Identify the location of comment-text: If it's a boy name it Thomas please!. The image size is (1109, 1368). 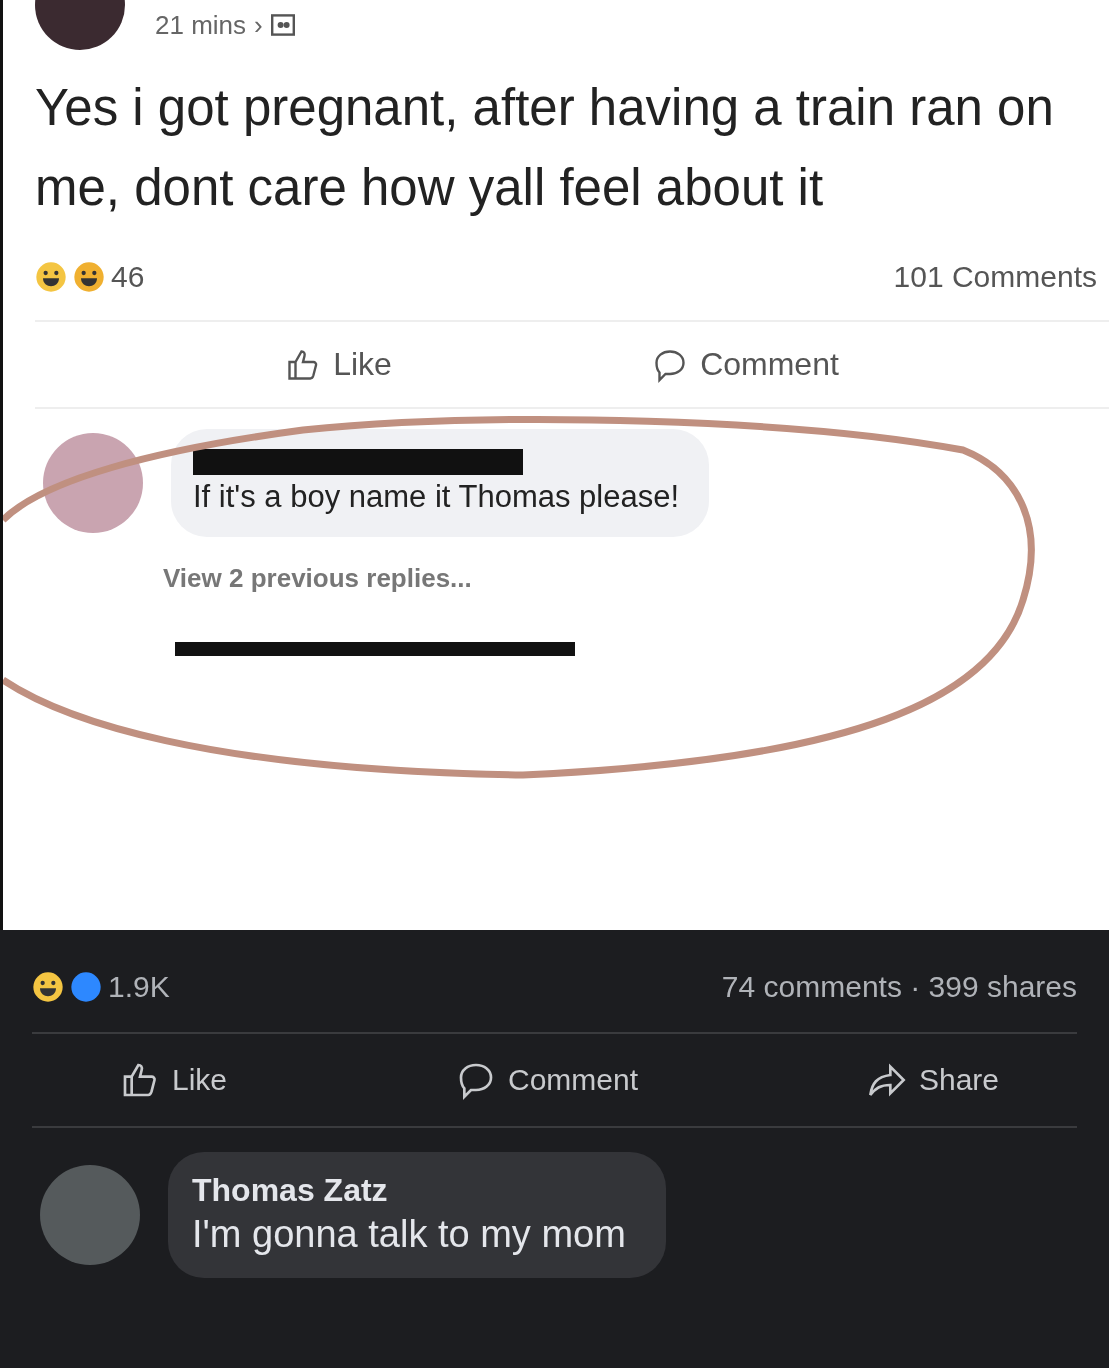
(436, 497).